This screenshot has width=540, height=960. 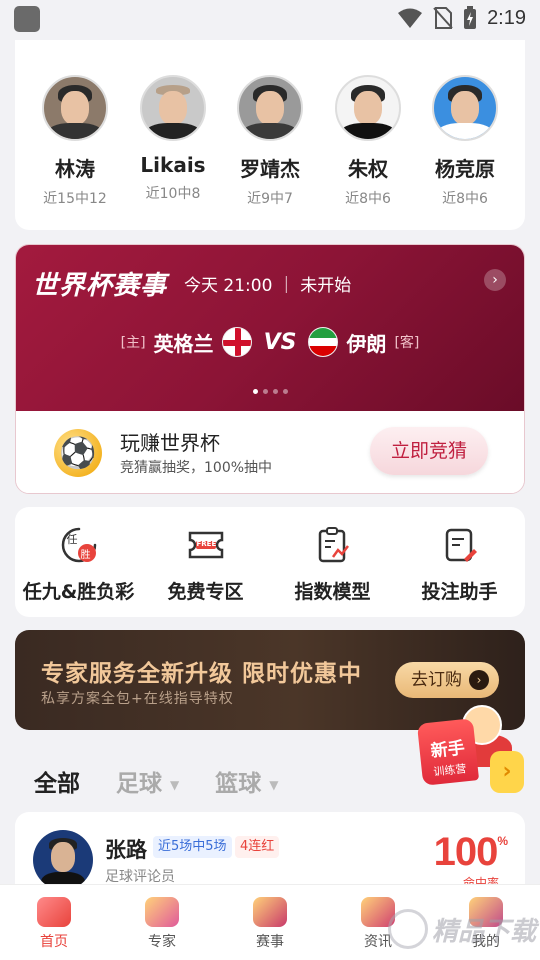 What do you see at coordinates (246, 781) in the screenshot?
I see `tab-basketball: 篮球 ▼` at bounding box center [246, 781].